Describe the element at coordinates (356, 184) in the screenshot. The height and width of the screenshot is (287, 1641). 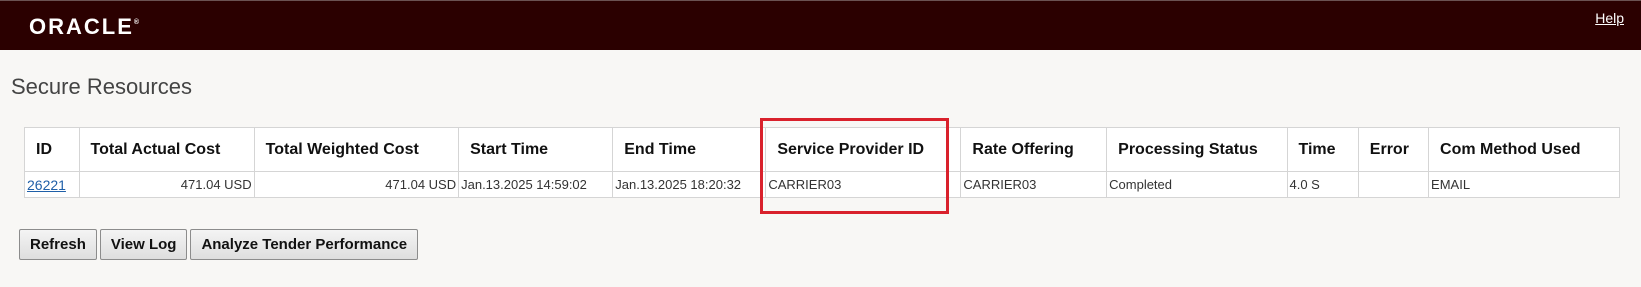
I see `cell-total-weighted-cost: 471.04 USD` at that location.